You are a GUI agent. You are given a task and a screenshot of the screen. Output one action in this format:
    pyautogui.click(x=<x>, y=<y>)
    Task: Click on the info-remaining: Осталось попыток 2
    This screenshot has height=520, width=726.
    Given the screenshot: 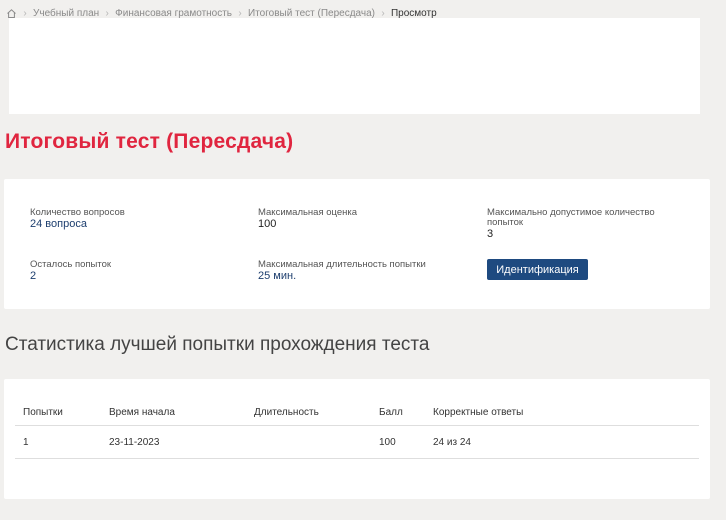 What is the action you would take?
    pyautogui.click(x=130, y=271)
    